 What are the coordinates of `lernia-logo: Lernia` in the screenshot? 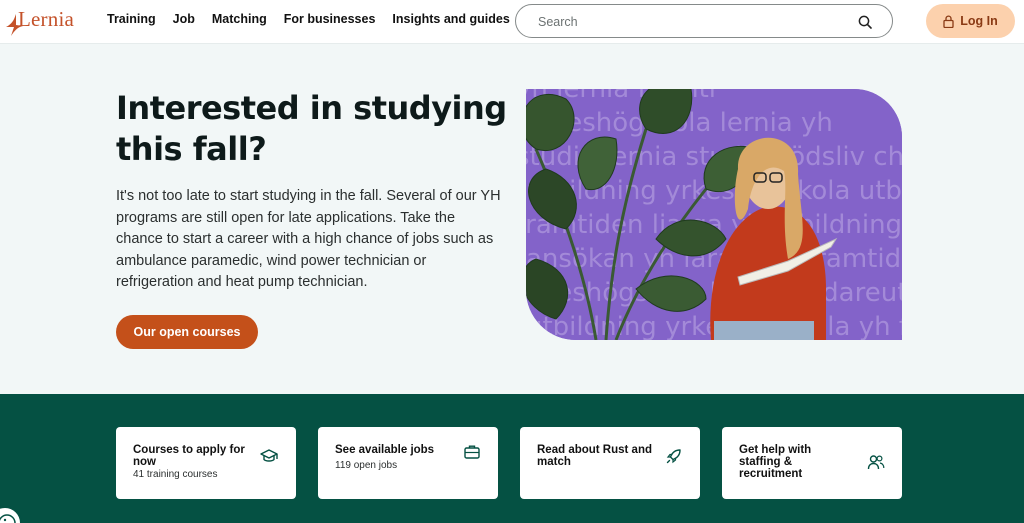 It's located at (40, 21).